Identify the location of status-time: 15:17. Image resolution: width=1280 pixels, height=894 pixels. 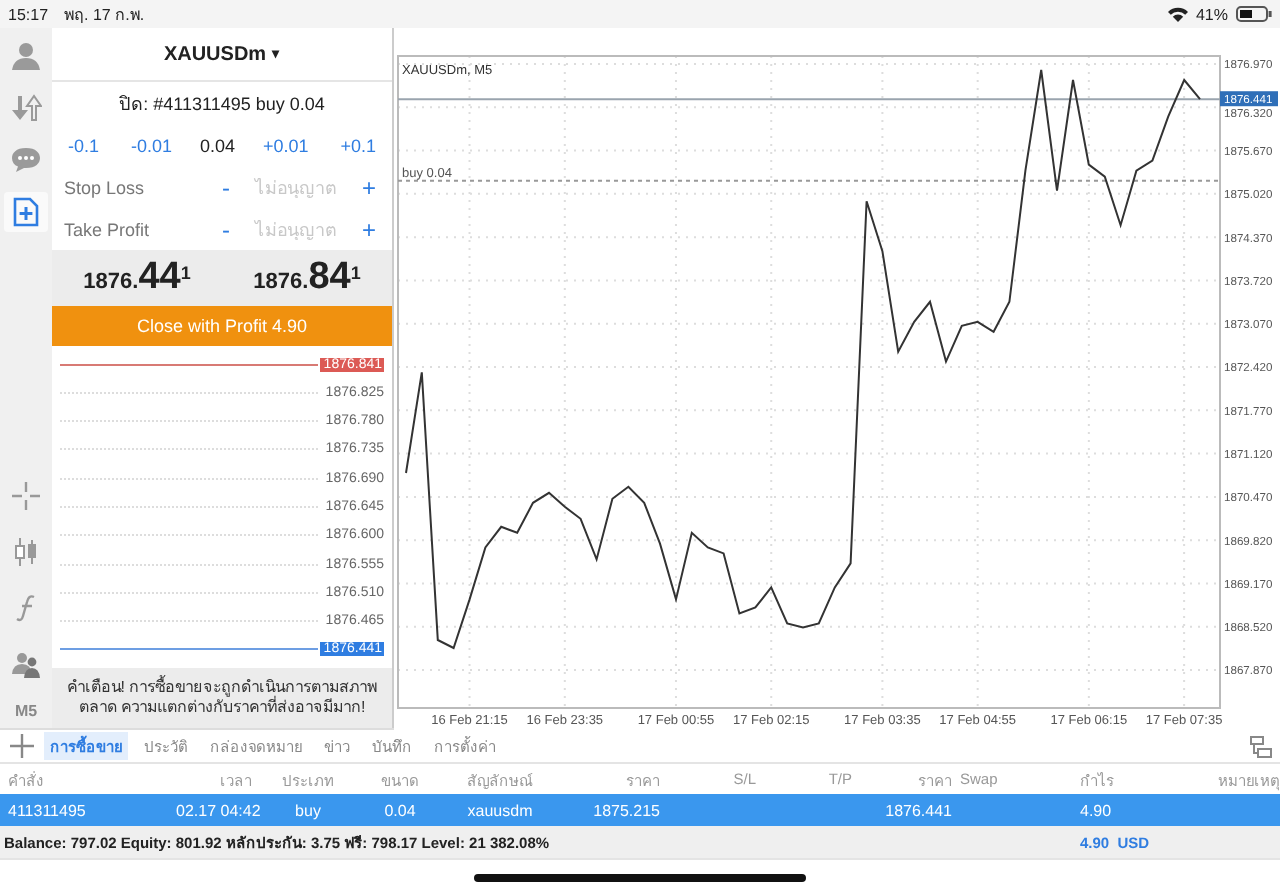
(28, 14).